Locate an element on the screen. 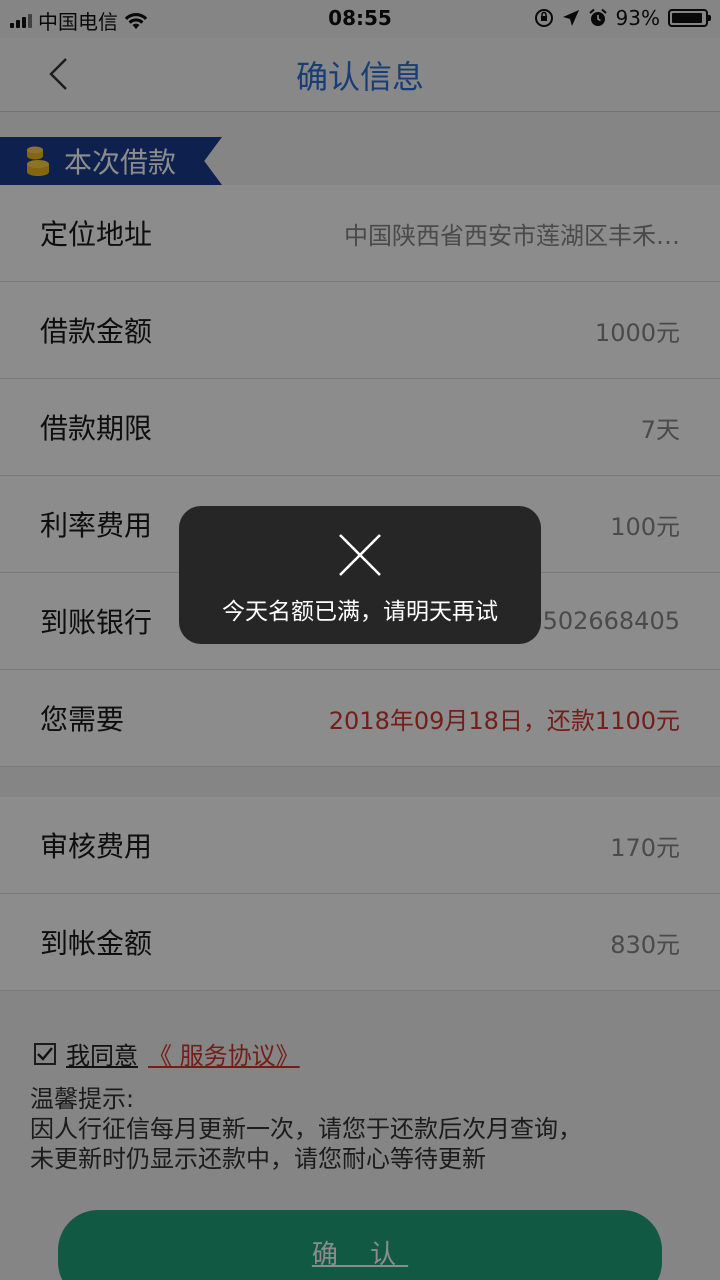  close-icon is located at coordinates (360, 555).